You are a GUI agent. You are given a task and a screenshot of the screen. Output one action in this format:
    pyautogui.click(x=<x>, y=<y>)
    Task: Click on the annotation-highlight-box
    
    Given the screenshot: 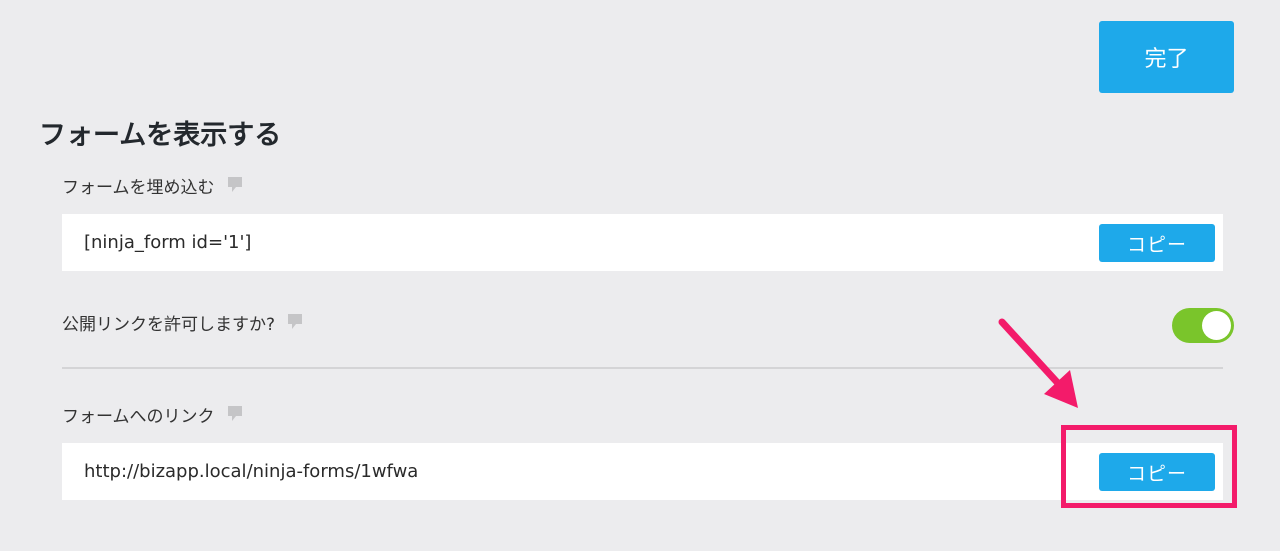 What is the action you would take?
    pyautogui.click(x=1149, y=466)
    